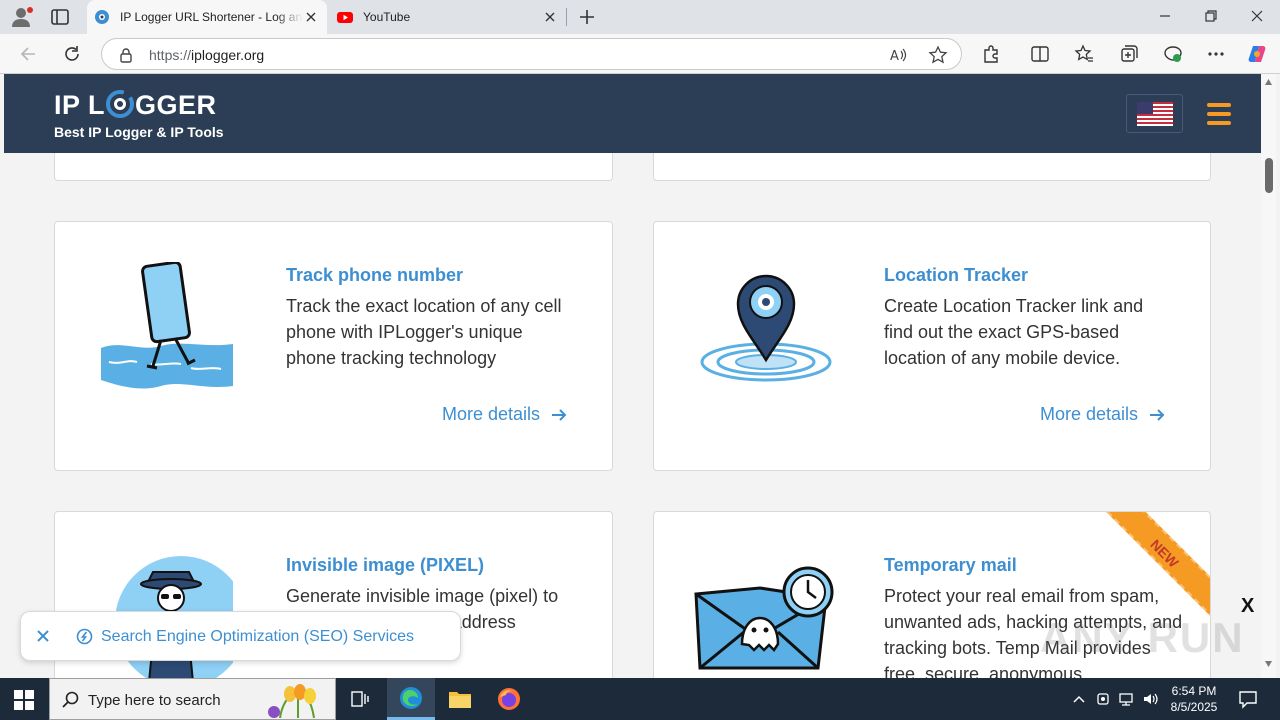 The width and height of the screenshot is (1280, 720). What do you see at coordinates (1248, 699) in the screenshot?
I see `notification-center-icon` at bounding box center [1248, 699].